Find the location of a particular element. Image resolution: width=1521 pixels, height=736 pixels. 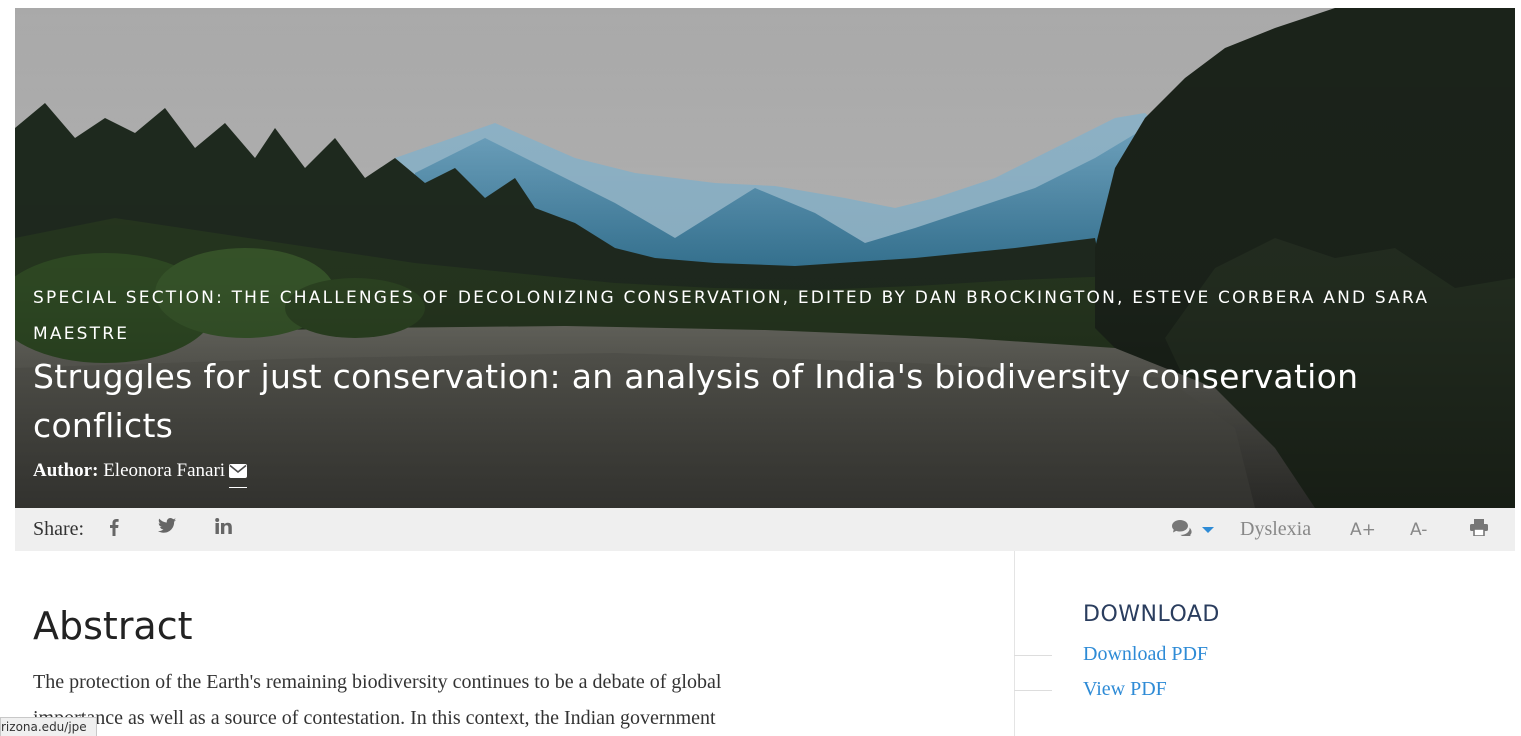

dyslexia-toggle: Dyslexia is located at coordinates (1275, 529).